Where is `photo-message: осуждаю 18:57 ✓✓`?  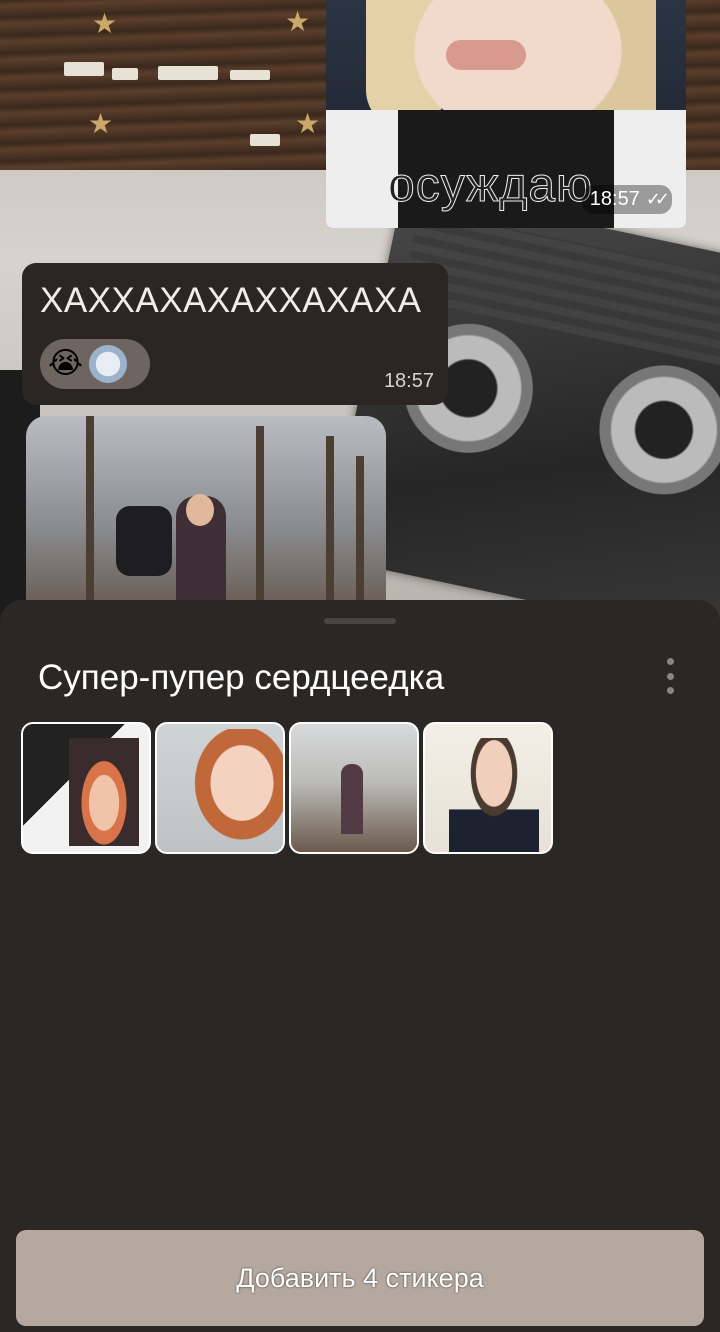 photo-message: осуждаю 18:57 ✓✓ is located at coordinates (506, 114).